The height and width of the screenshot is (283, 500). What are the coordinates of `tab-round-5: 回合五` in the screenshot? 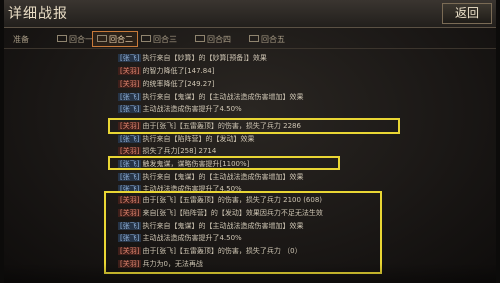 It's located at (267, 39).